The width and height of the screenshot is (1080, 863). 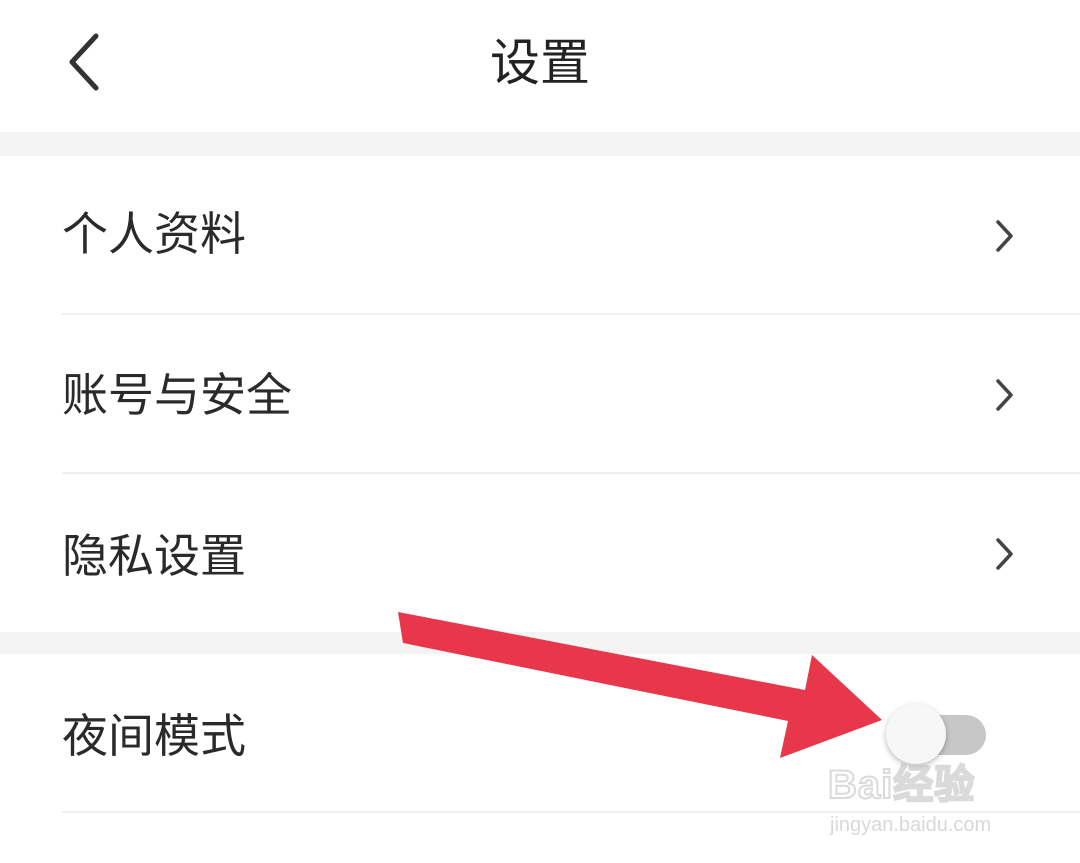 I want to click on page-title: 设置, so click(x=540, y=63).